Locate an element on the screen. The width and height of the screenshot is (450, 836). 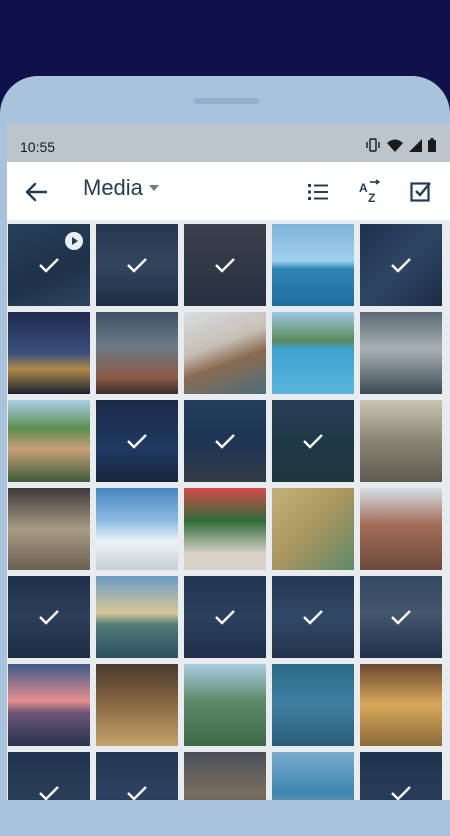
list-view-button is located at coordinates (318, 192).